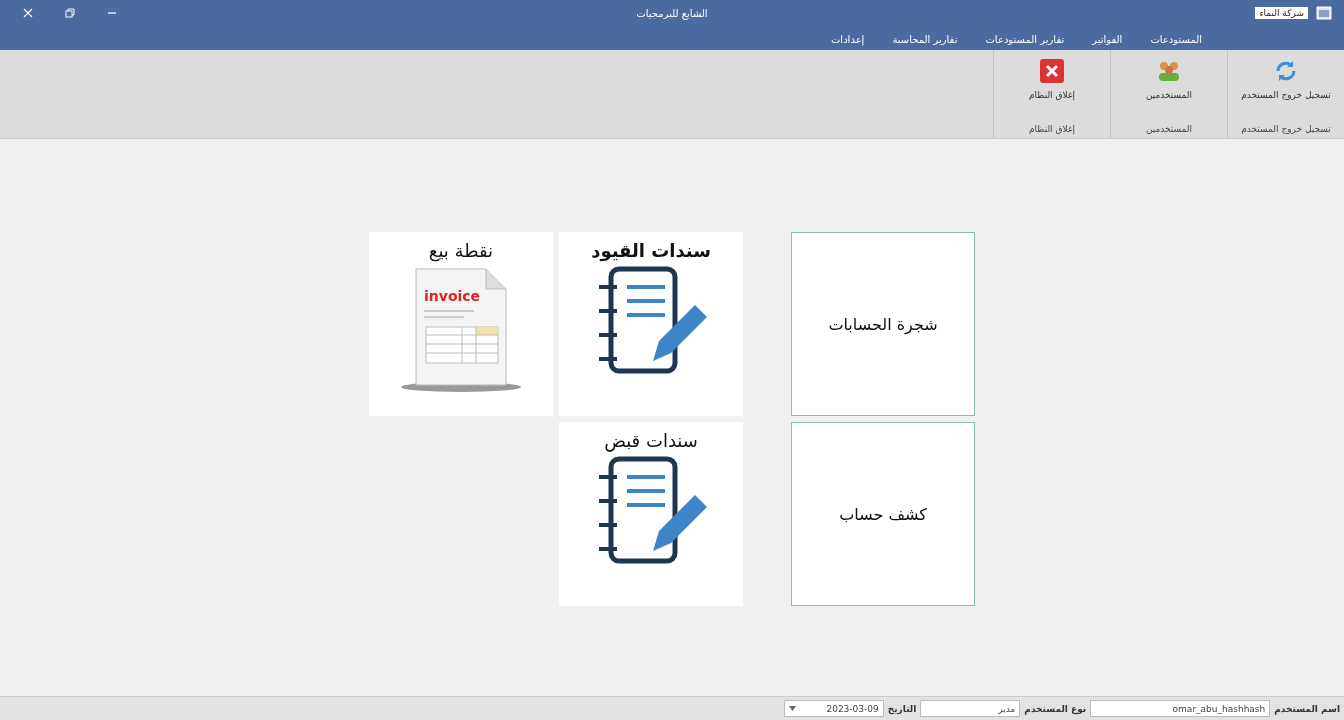  Describe the element at coordinates (792, 708) in the screenshot. I see `dropdown-caret-icon` at that location.